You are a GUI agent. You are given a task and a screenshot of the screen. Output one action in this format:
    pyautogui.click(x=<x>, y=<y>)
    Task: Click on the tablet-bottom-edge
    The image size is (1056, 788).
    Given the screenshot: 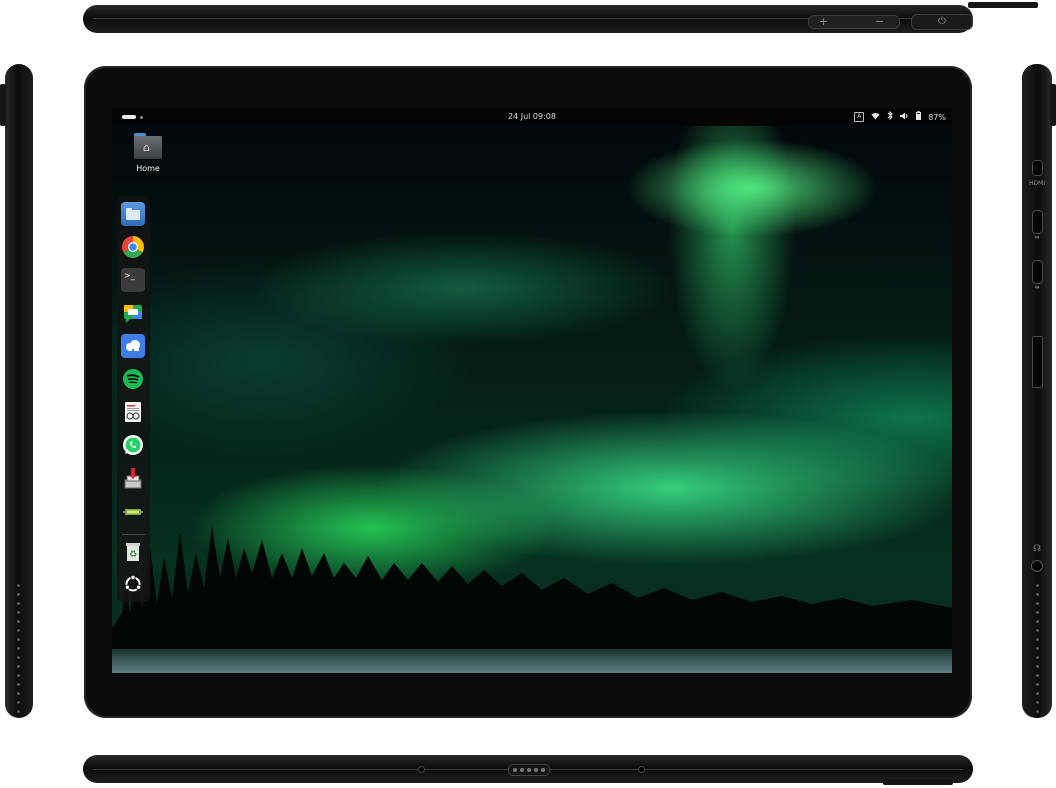 What is the action you would take?
    pyautogui.click(x=528, y=770)
    